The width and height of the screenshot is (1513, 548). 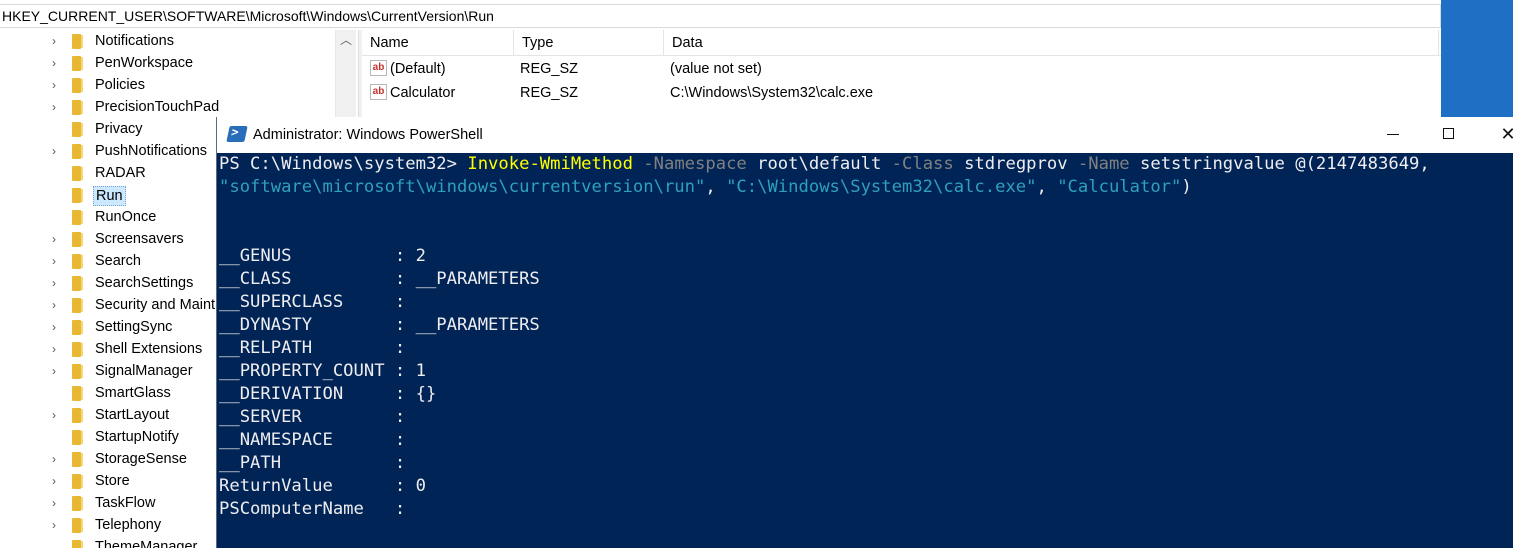 I want to click on column-header-type: Type, so click(x=589, y=43).